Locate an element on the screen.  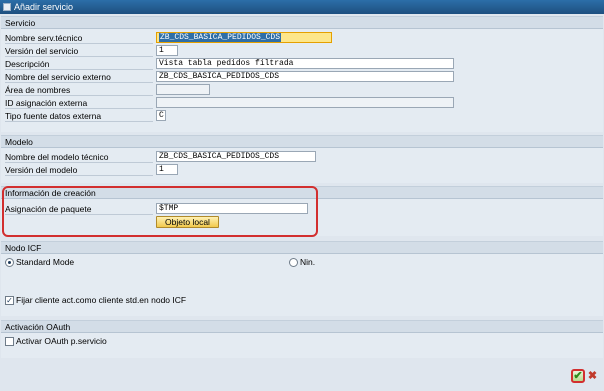
row-area-nombres: Área de nombres is located at coordinates (302, 90).